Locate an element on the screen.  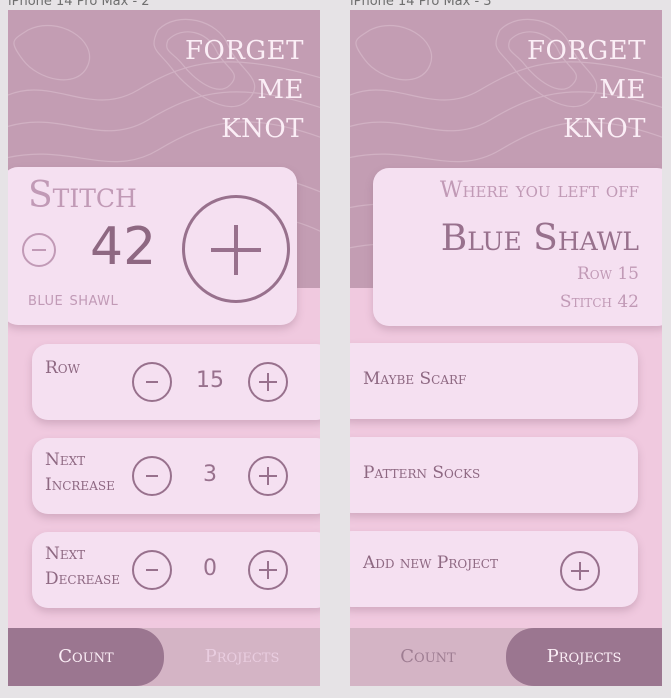
left-off-project-name: Blue Shawl is located at coordinates (539, 238).